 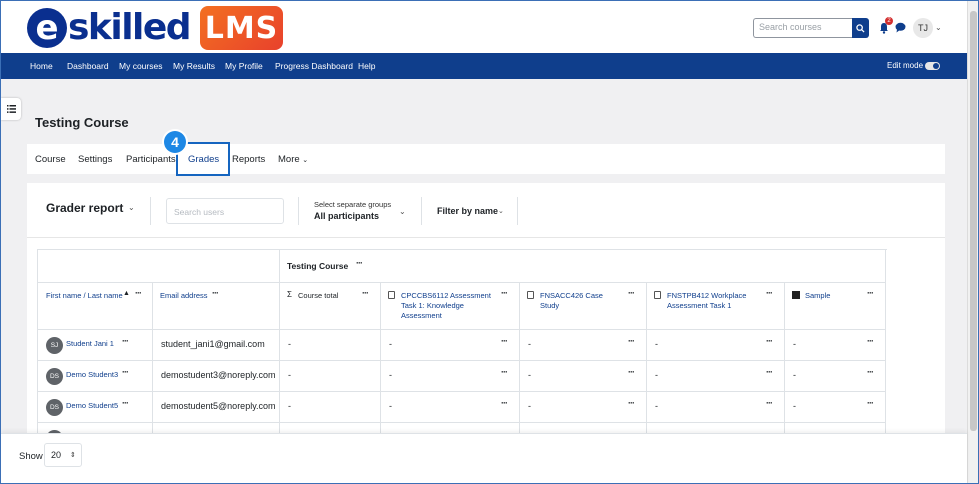 What do you see at coordinates (41, 66) in the screenshot?
I see `nav-home: Home` at bounding box center [41, 66].